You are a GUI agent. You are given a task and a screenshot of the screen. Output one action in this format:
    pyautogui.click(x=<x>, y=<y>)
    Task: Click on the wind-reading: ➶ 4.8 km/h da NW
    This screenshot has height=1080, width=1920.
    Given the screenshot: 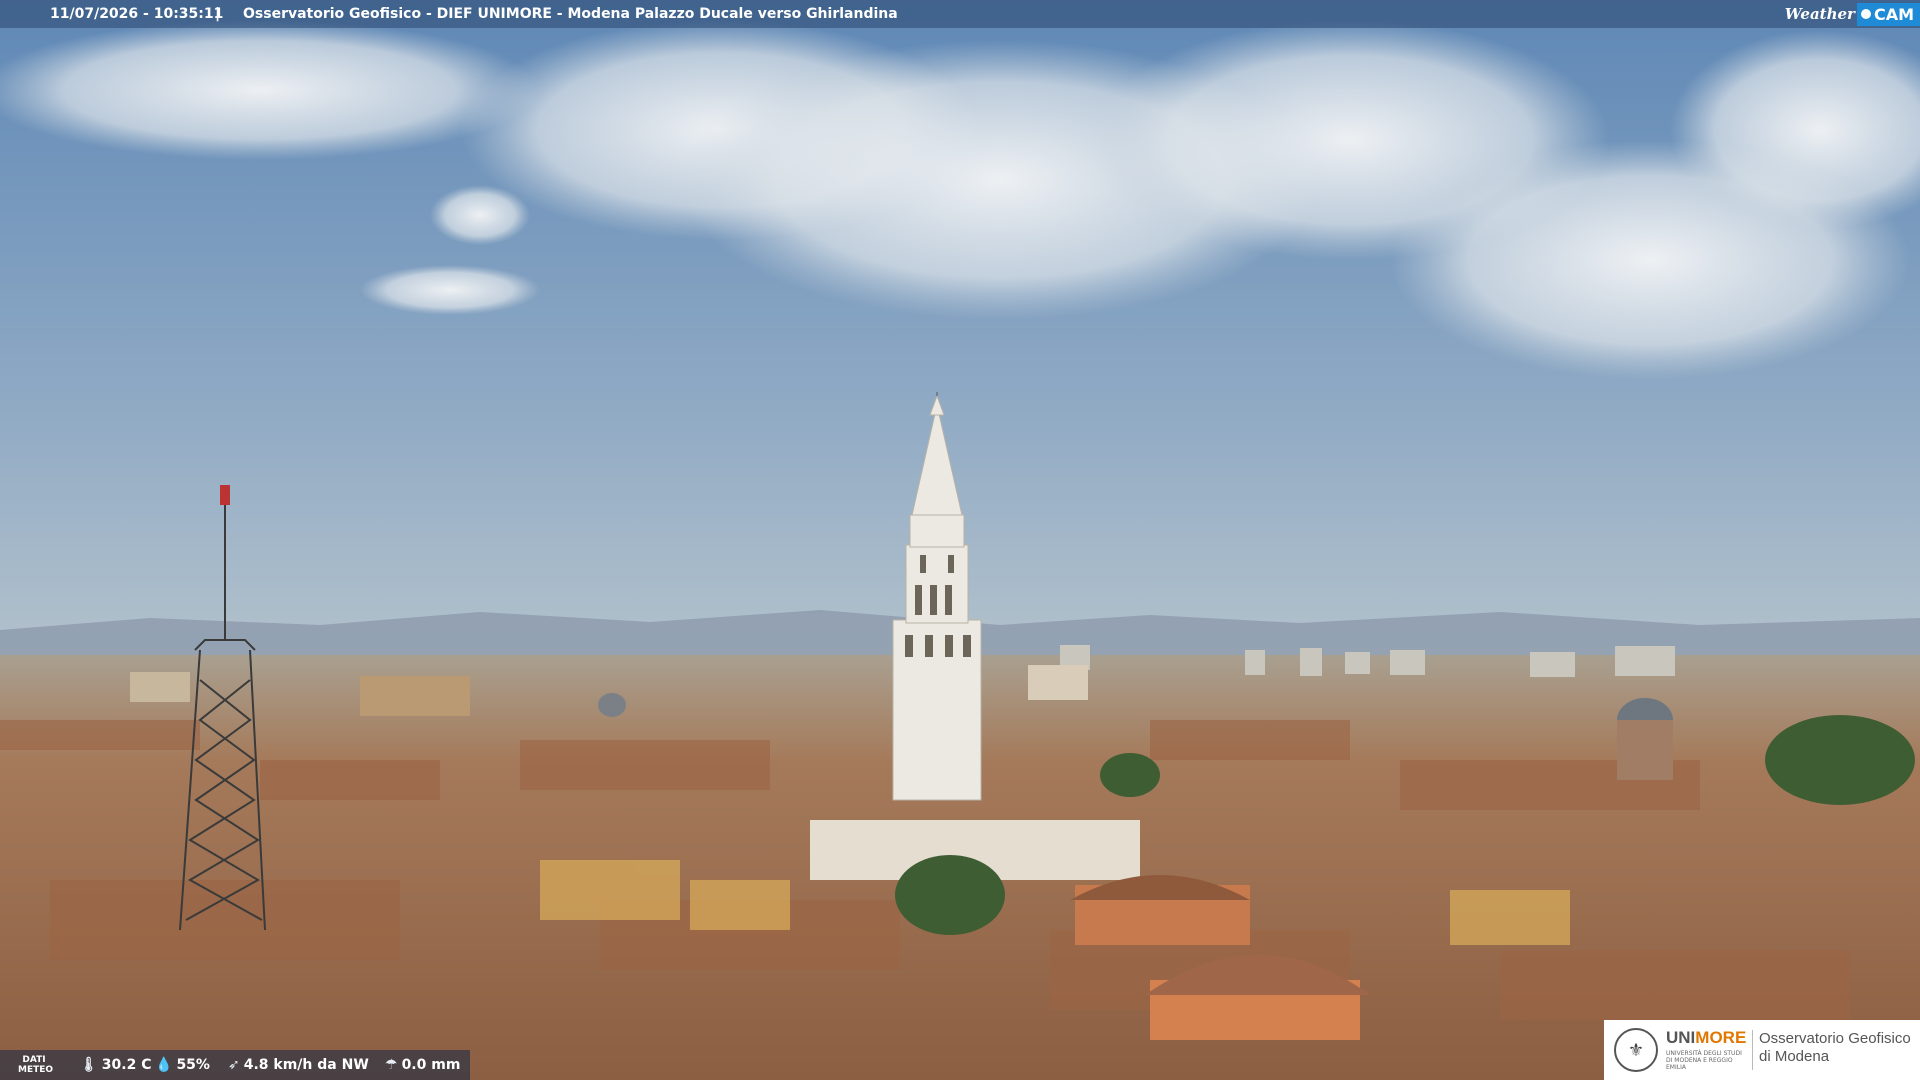 What is the action you would take?
    pyautogui.click(x=298, y=1065)
    